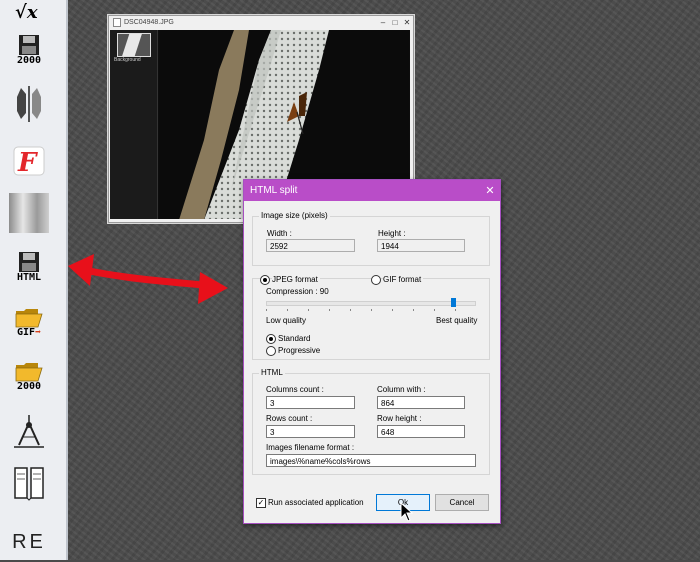  Describe the element at coordinates (399, 418) in the screenshot. I see `row-height-label: Row height :` at that location.